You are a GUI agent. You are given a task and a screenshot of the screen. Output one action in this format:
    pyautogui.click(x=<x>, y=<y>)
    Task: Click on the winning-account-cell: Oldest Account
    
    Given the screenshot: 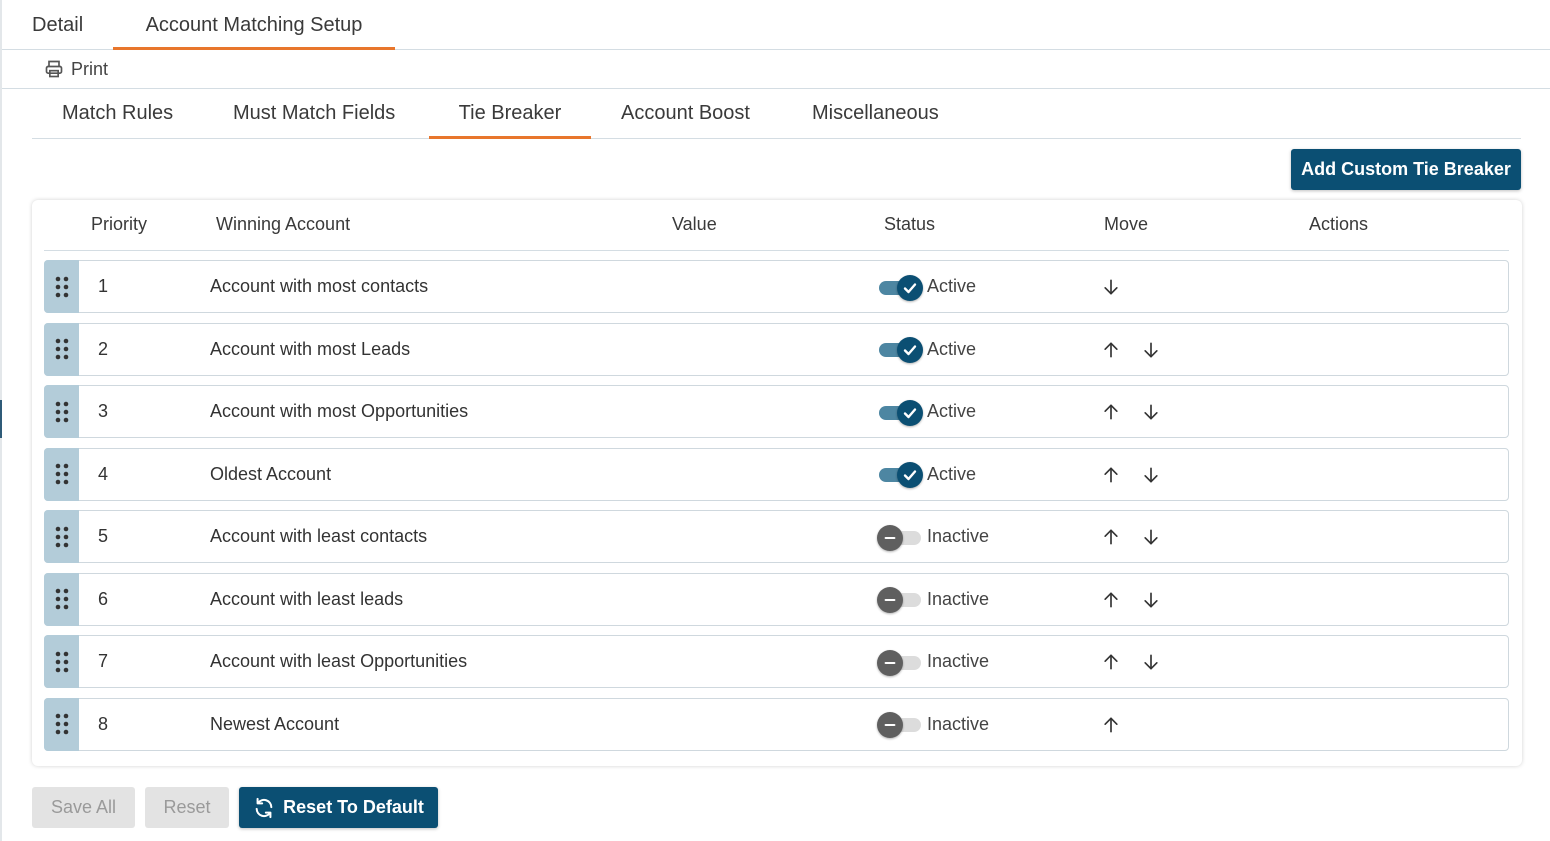 What is the action you would take?
    pyautogui.click(x=271, y=473)
    